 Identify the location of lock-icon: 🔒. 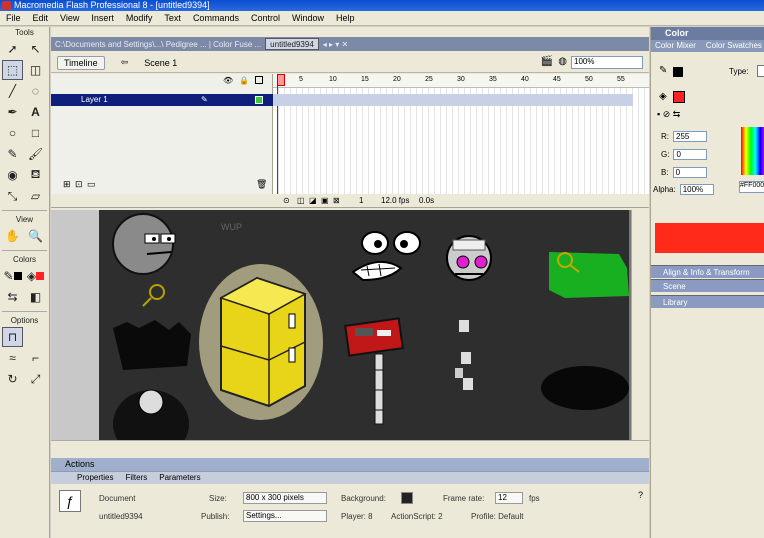
(244, 80).